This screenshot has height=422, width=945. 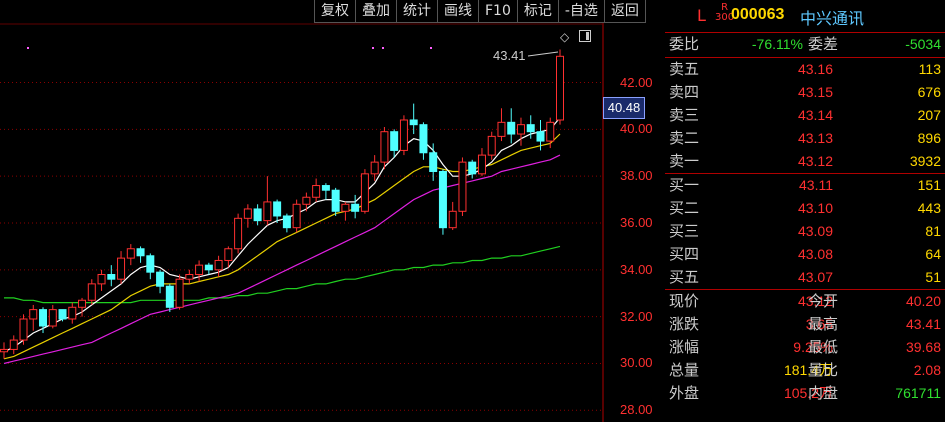 What do you see at coordinates (816, 185) in the screenshot?
I see `buy-price: 43.11` at bounding box center [816, 185].